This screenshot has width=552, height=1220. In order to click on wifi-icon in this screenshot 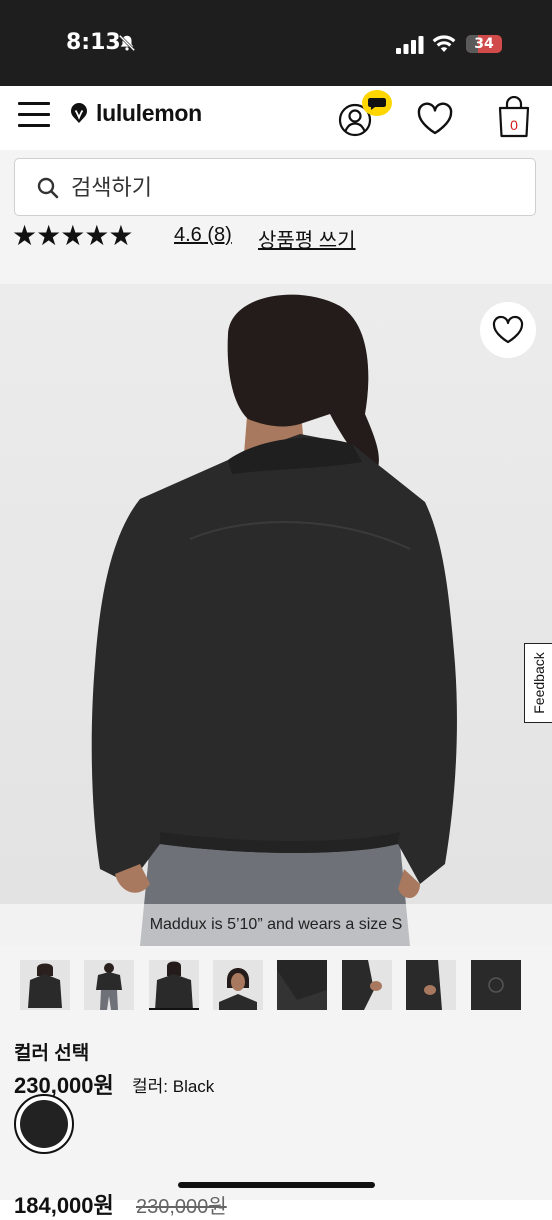, I will do `click(444, 43)`.